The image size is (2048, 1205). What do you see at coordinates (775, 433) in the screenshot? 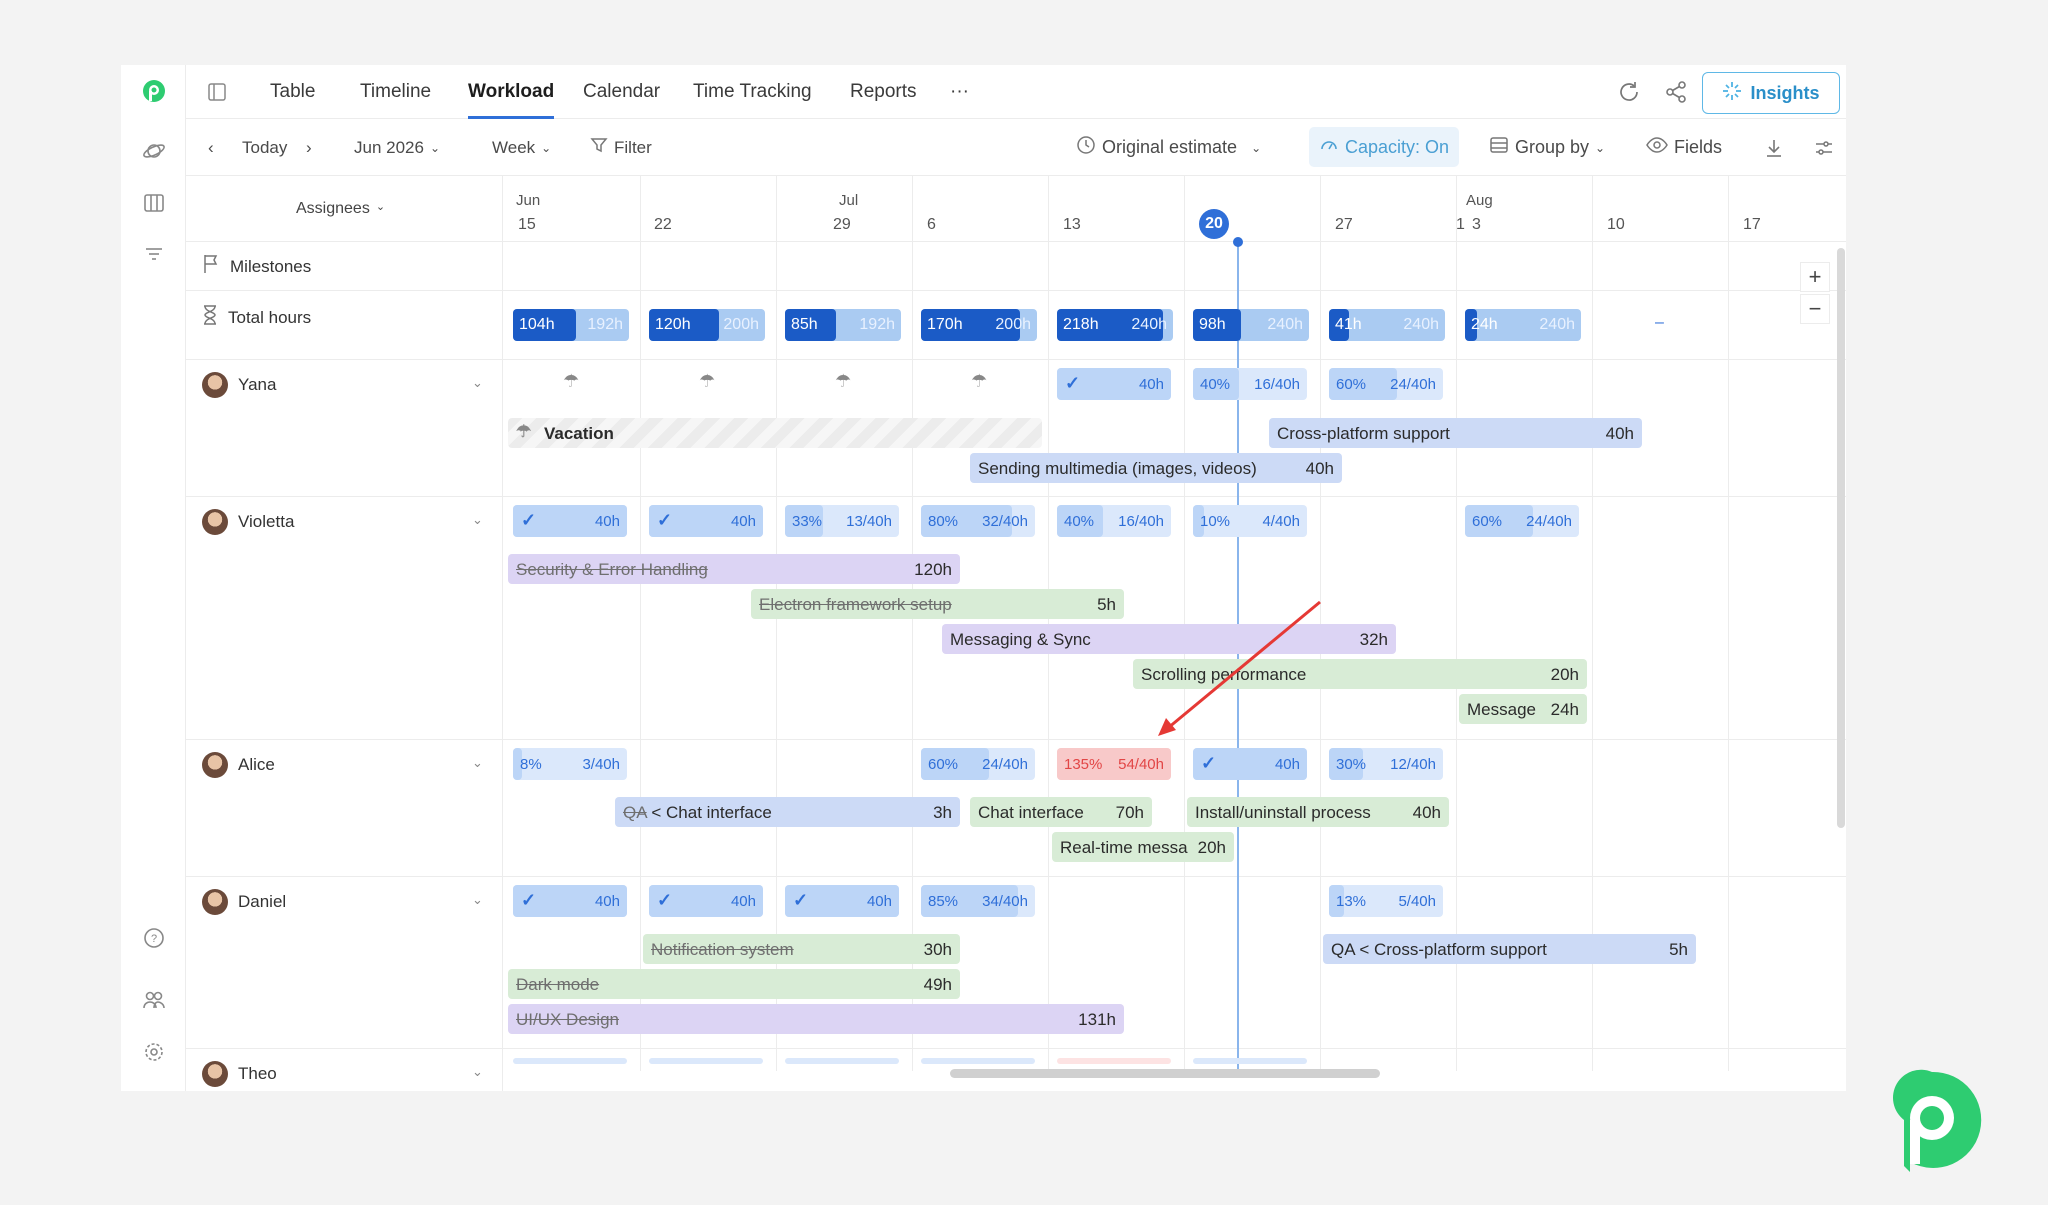
I see `task-bar: Vacation ☂` at bounding box center [775, 433].